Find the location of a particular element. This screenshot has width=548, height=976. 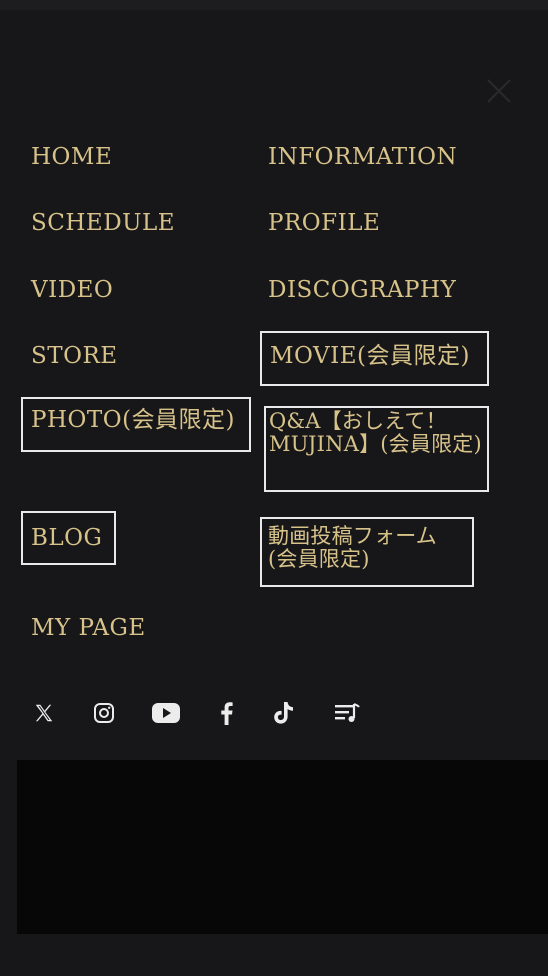

tiktok-icon is located at coordinates (283, 713).